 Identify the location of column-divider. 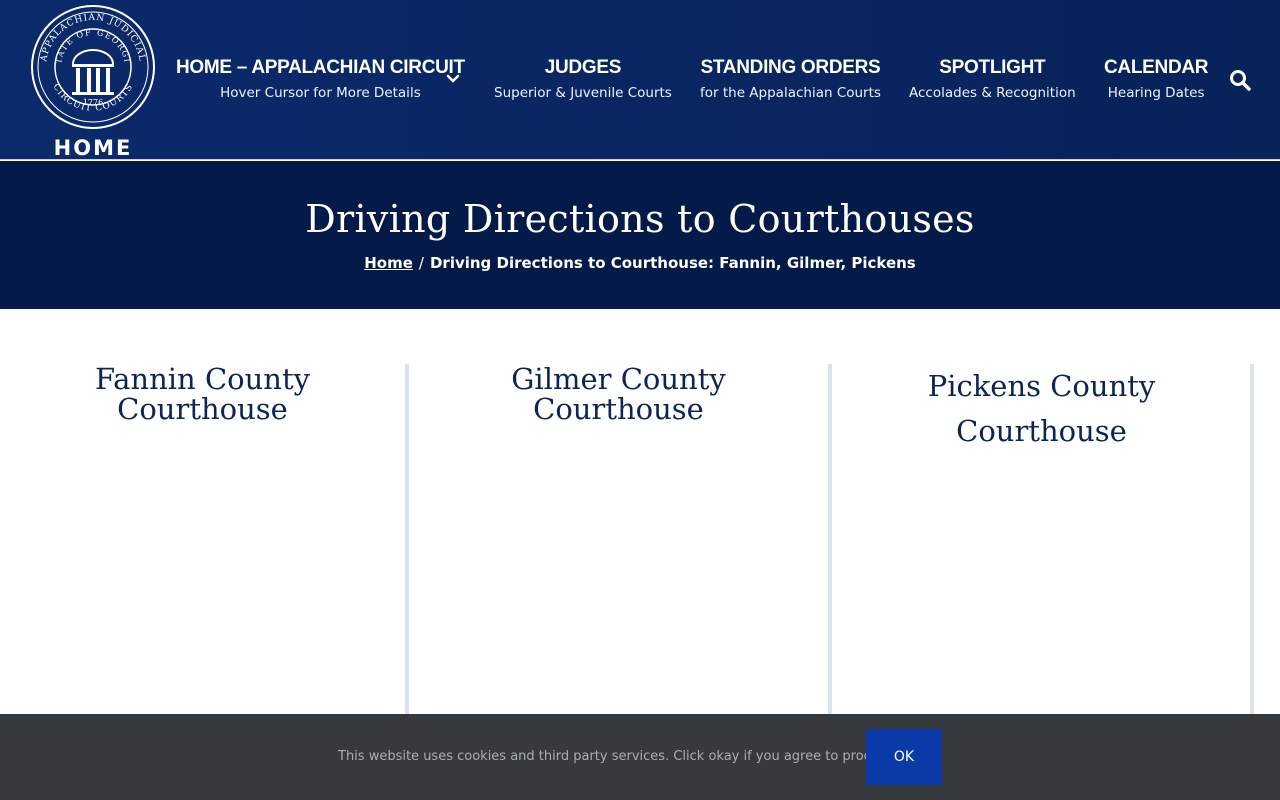
(1252, 544).